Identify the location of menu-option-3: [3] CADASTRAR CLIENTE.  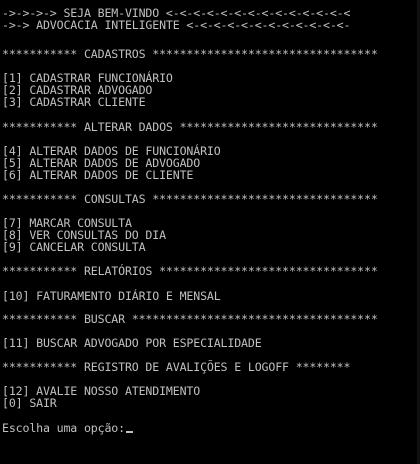
(74, 102).